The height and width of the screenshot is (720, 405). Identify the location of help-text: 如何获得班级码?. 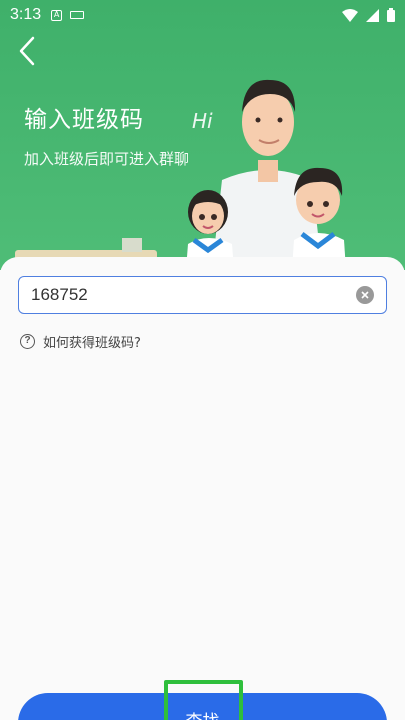
(92, 341).